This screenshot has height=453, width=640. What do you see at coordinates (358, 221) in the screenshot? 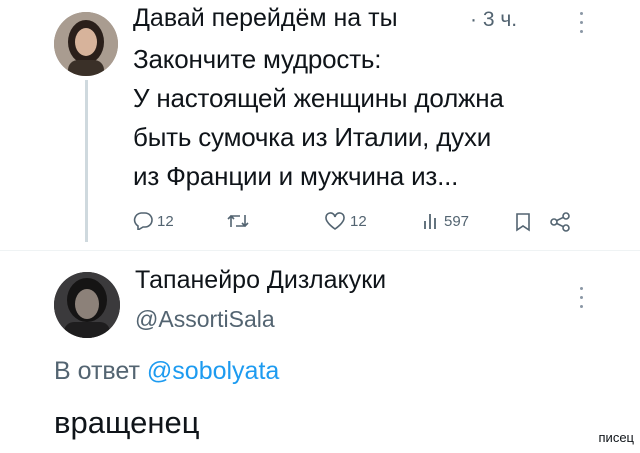
I see `like-count: 12` at bounding box center [358, 221].